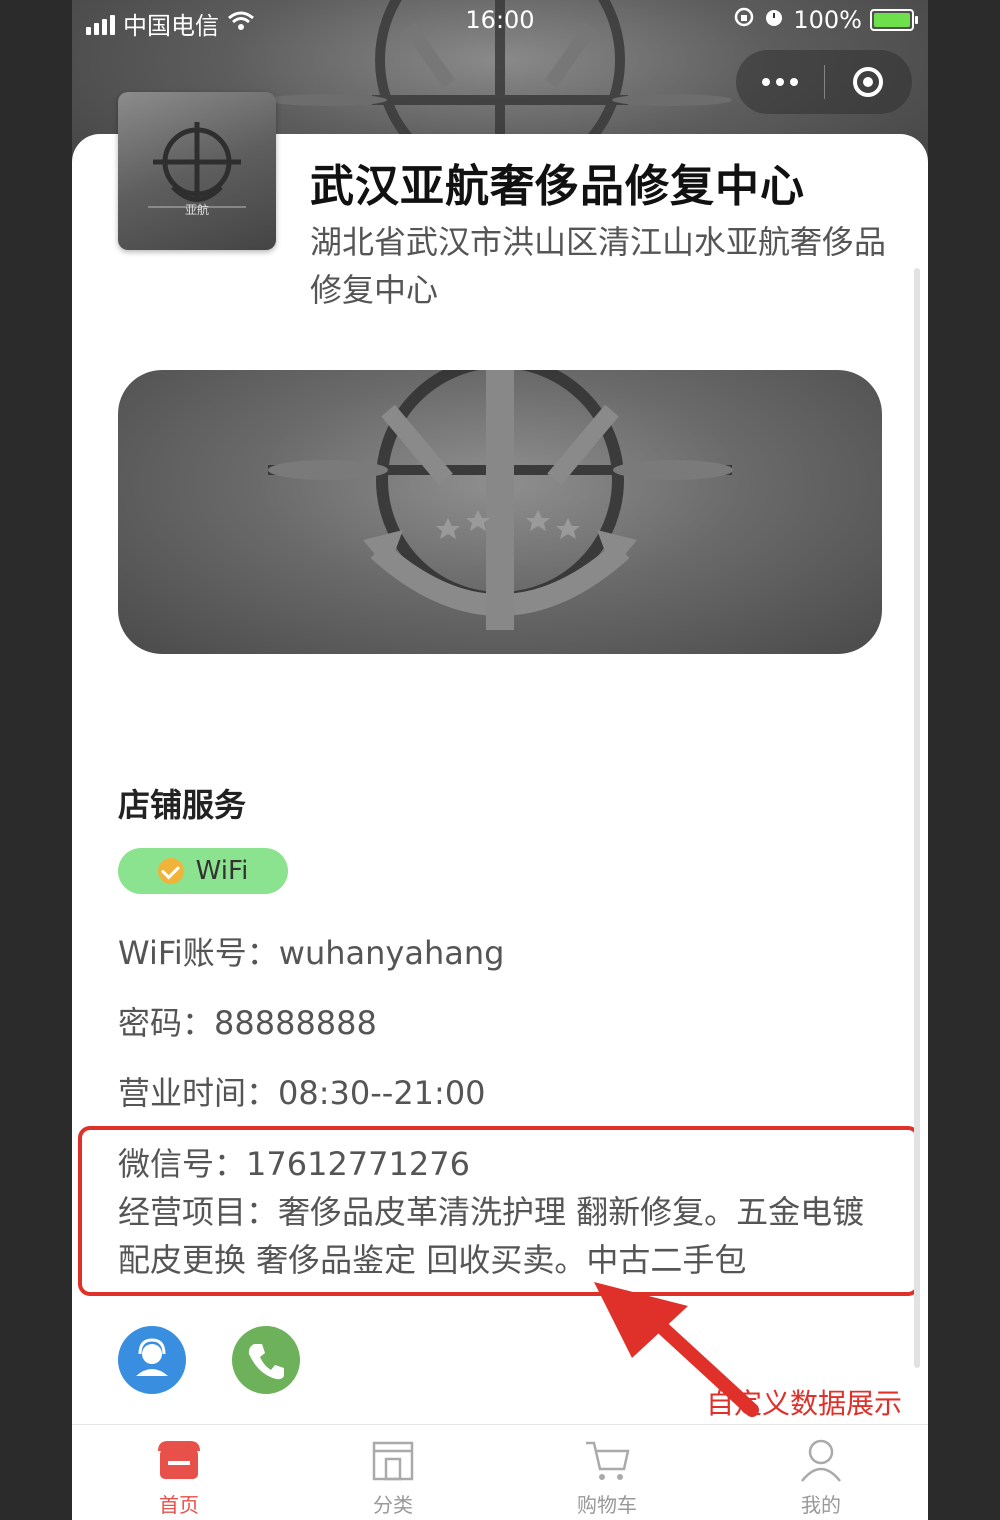 This screenshot has width=1000, height=1520. I want to click on phone-icon, so click(266, 1362).